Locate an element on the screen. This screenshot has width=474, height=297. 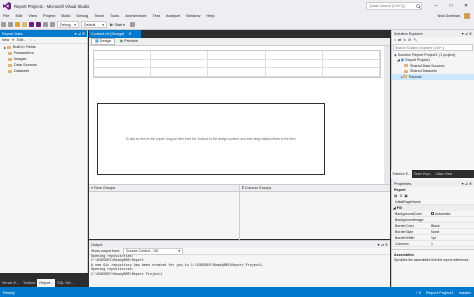
tree-item: Datasets is located at coordinates (43, 71).